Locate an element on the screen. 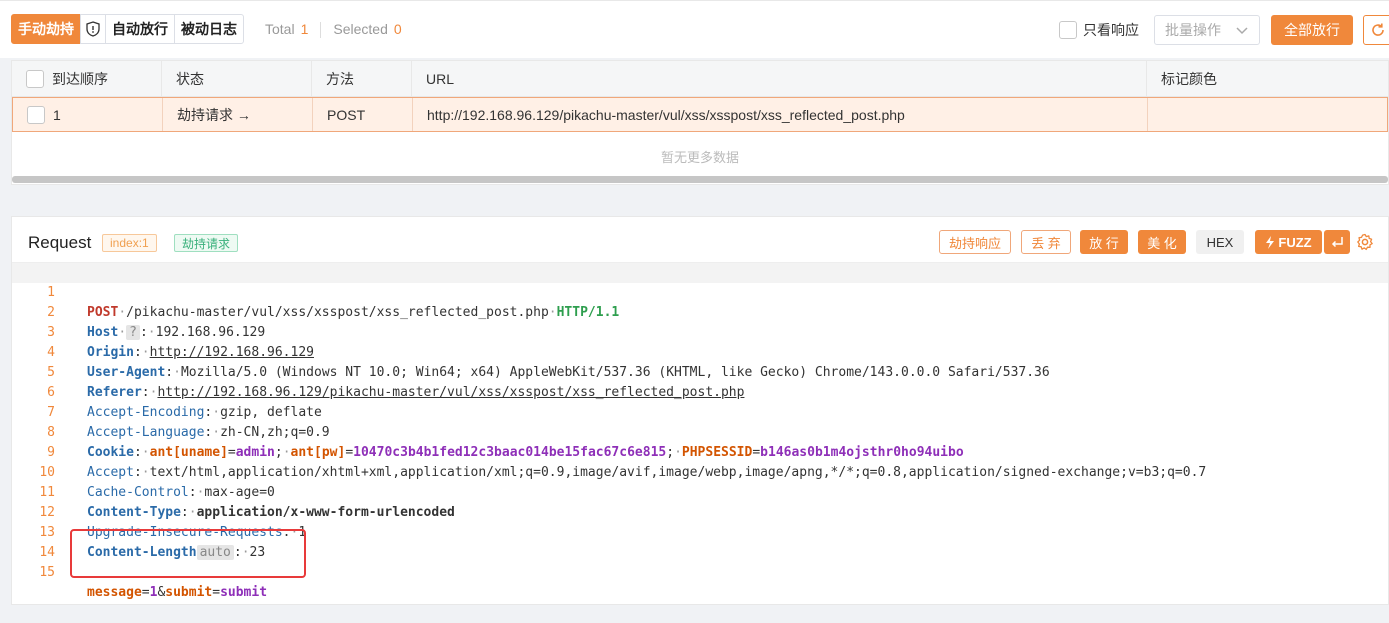 This screenshot has height=623, width=1389. shield-icon is located at coordinates (93, 29).